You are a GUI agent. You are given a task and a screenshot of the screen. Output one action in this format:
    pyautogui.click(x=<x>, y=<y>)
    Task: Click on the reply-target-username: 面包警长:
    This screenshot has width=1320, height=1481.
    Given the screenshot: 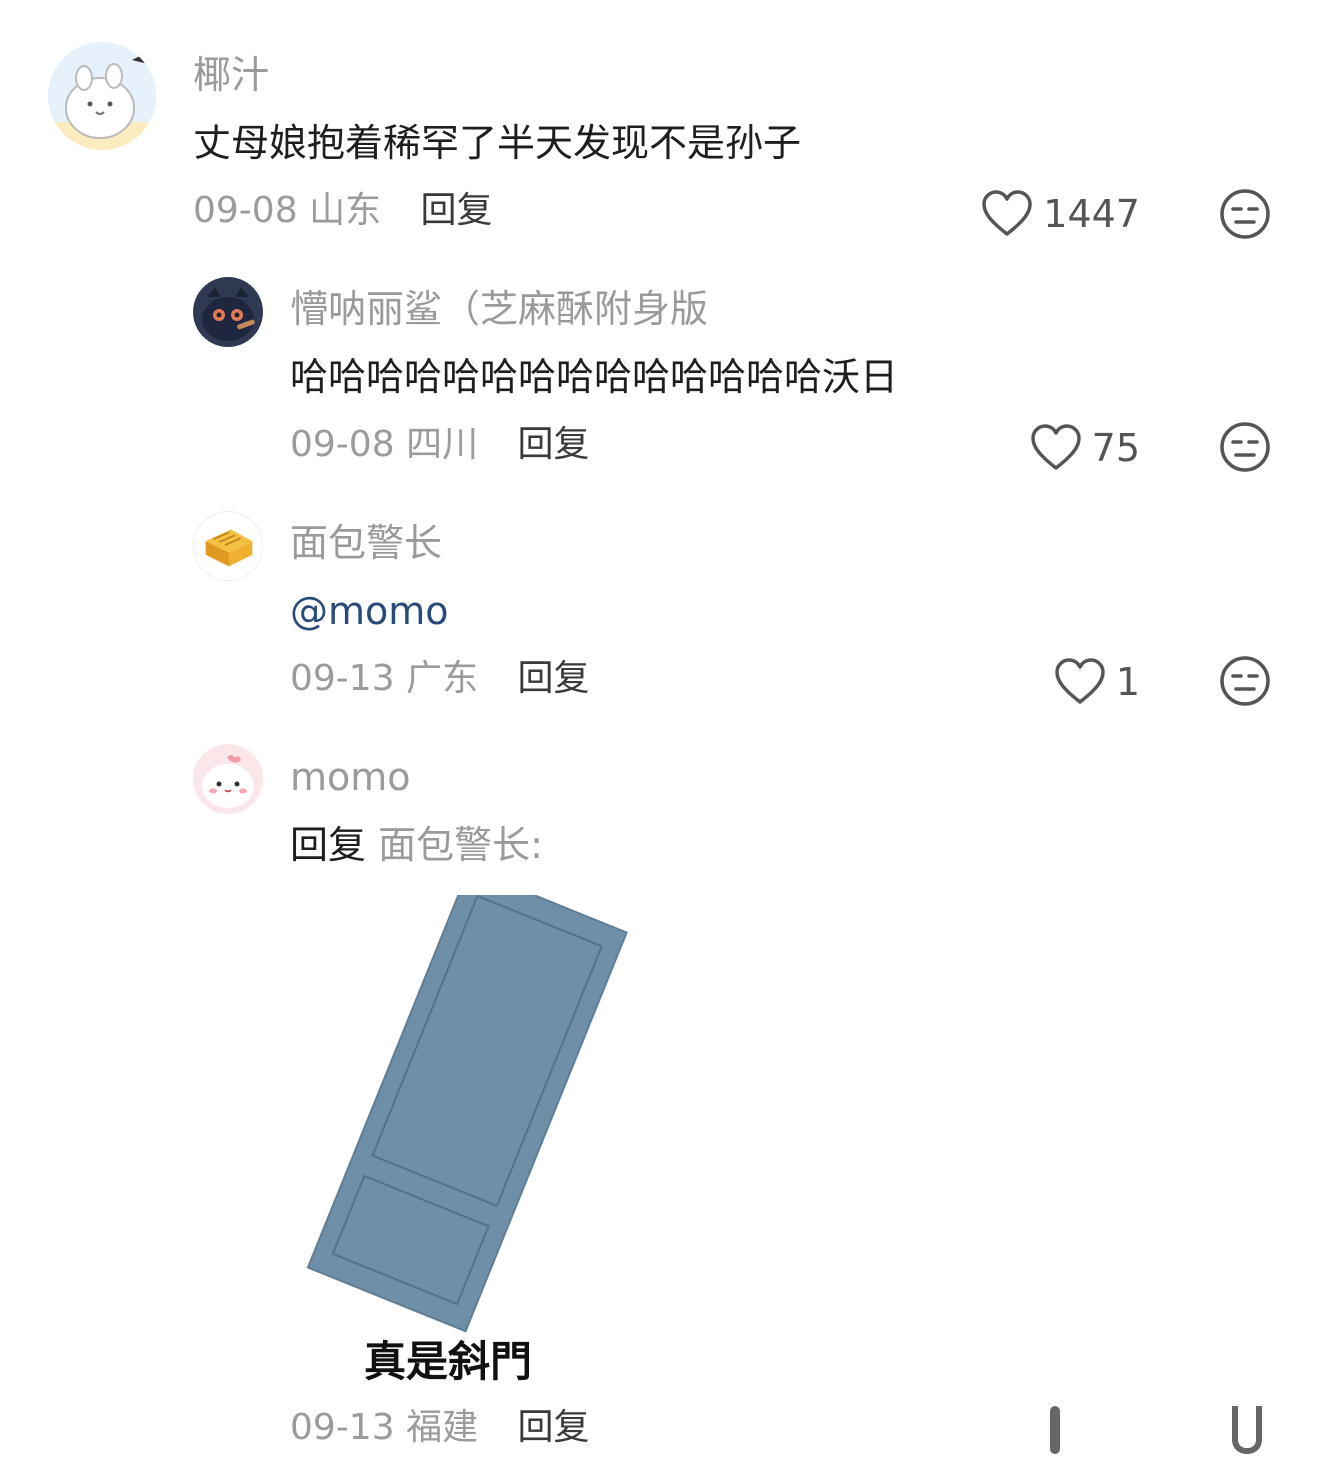 What is the action you would take?
    pyautogui.click(x=460, y=845)
    